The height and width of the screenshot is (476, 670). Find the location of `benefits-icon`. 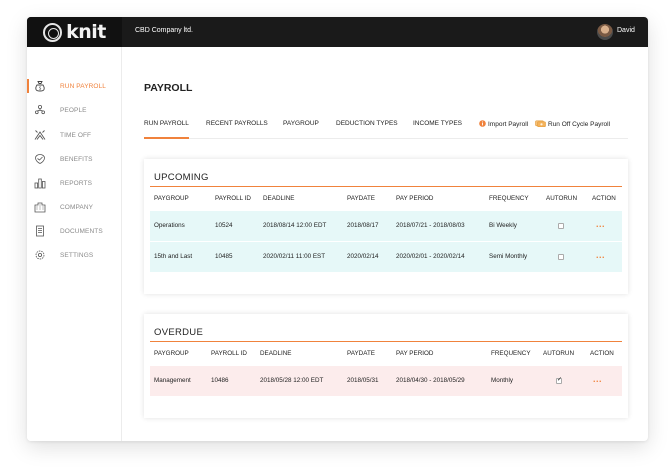

benefits-icon is located at coordinates (40, 159).